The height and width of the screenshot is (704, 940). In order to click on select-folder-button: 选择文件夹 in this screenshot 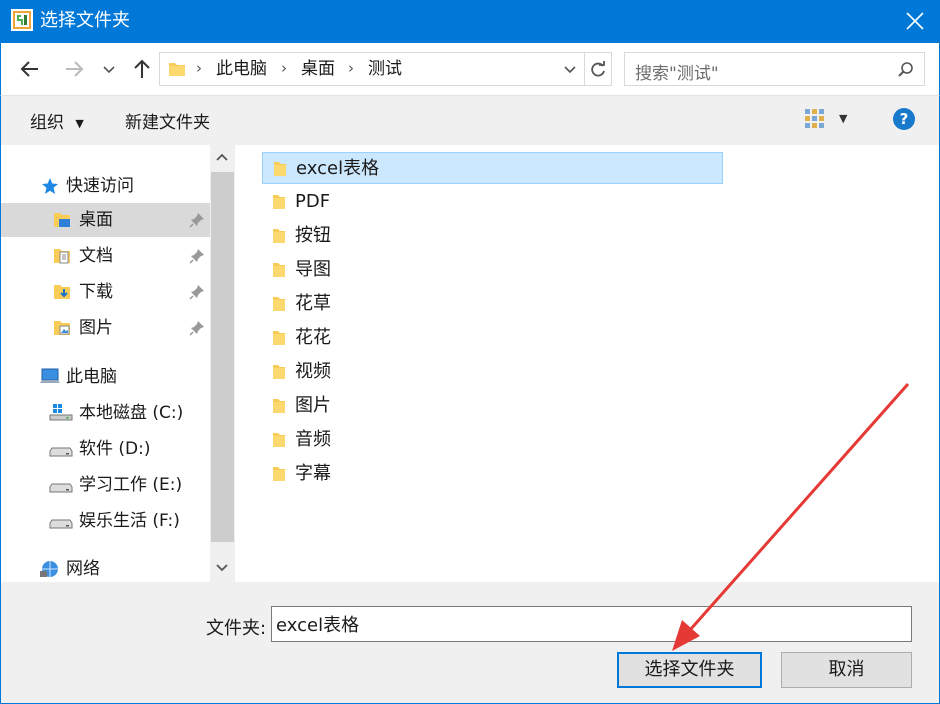, I will do `click(689, 670)`.